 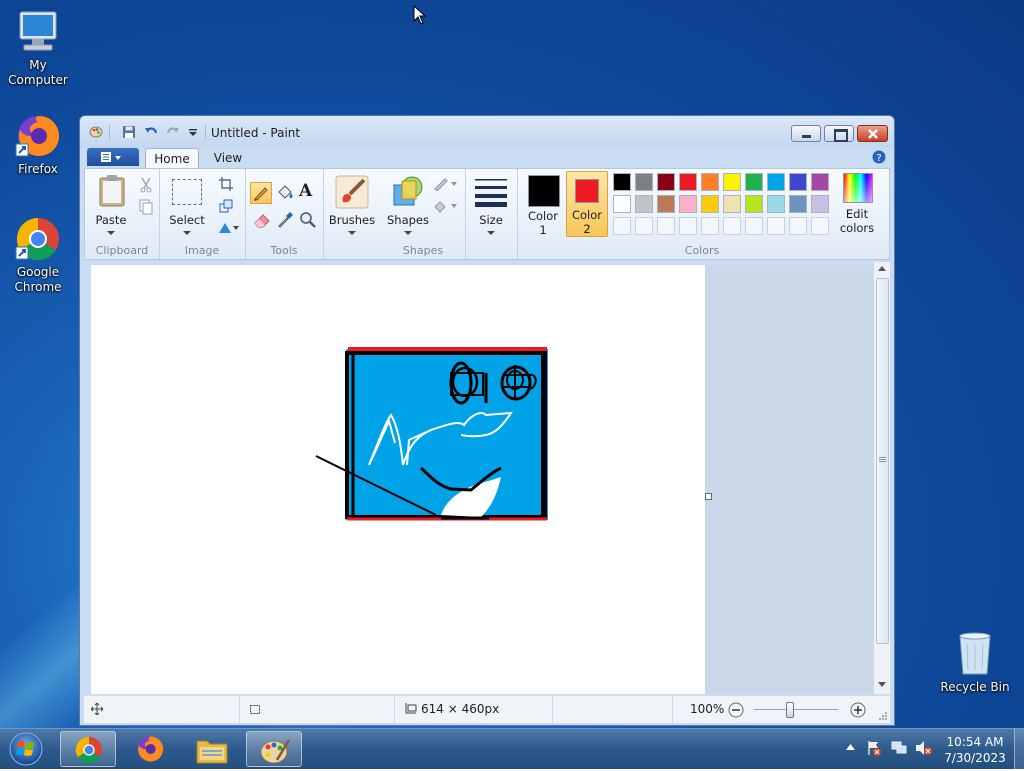 What do you see at coordinates (882, 461) in the screenshot?
I see `scroll-thumb` at bounding box center [882, 461].